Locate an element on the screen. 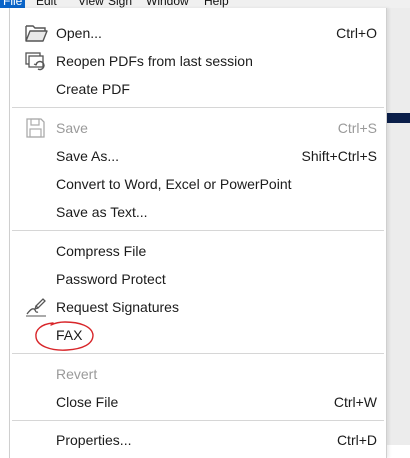 The width and height of the screenshot is (410, 458). menu-item-shortcut: Ctrl+S is located at coordinates (357, 128).